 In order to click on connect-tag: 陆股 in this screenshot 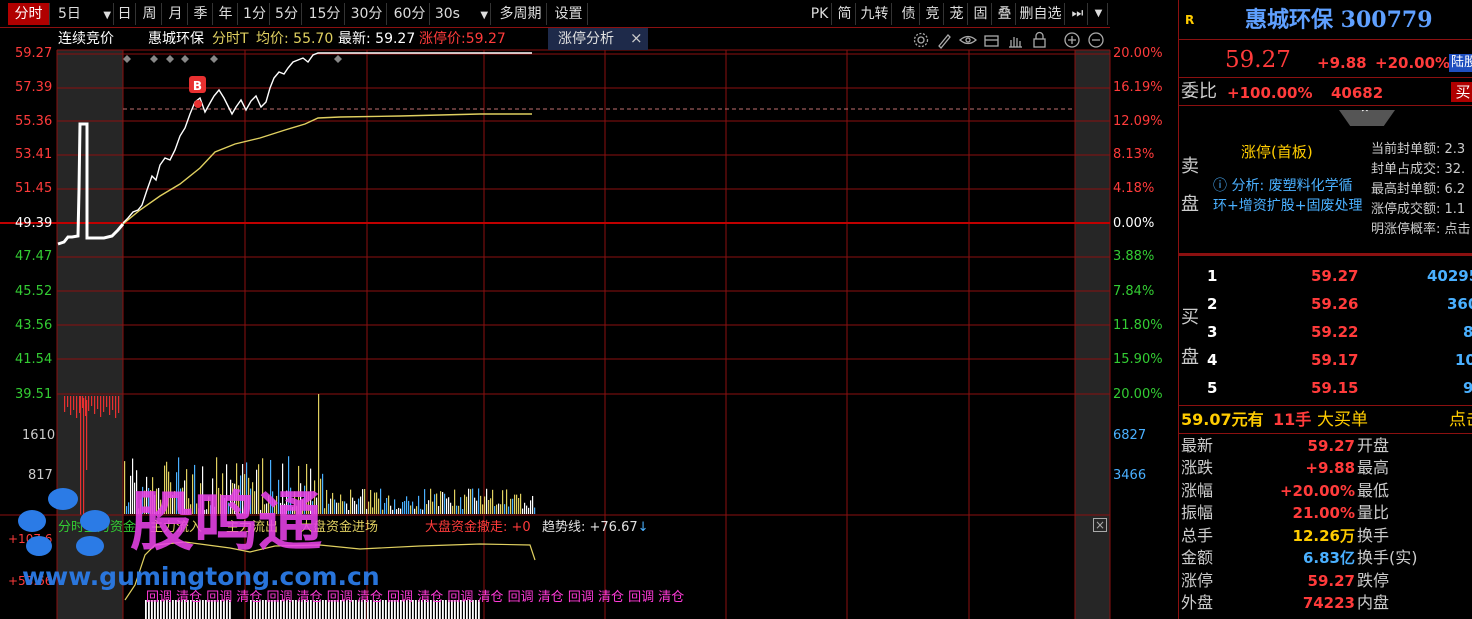, I will do `click(1460, 63)`.